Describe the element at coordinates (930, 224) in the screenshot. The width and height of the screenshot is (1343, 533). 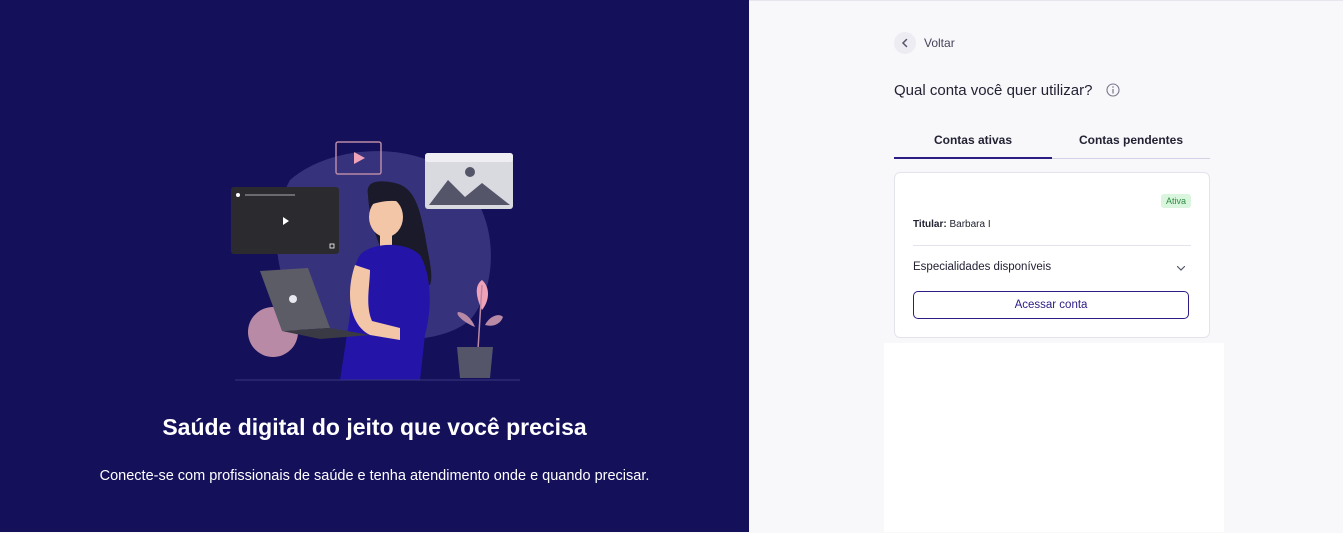
I see `holder-label: Titular:` at that location.